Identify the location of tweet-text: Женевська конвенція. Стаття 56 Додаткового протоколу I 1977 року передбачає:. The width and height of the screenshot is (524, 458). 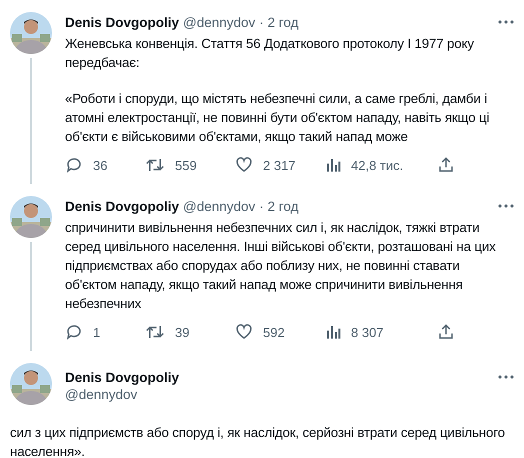
(270, 53).